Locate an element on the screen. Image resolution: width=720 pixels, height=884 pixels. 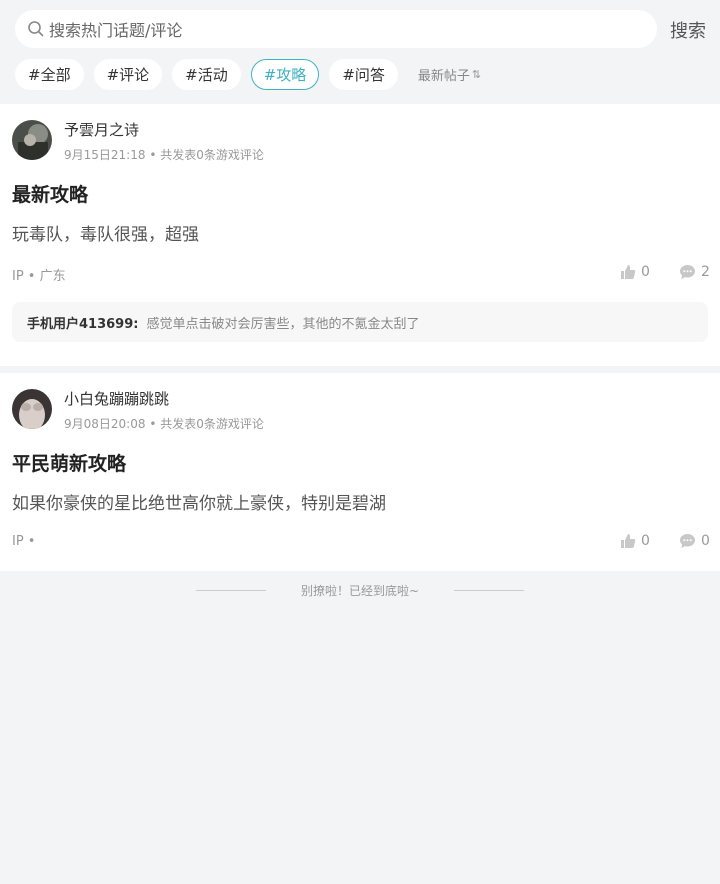
comment-button: 2 is located at coordinates (694, 272).